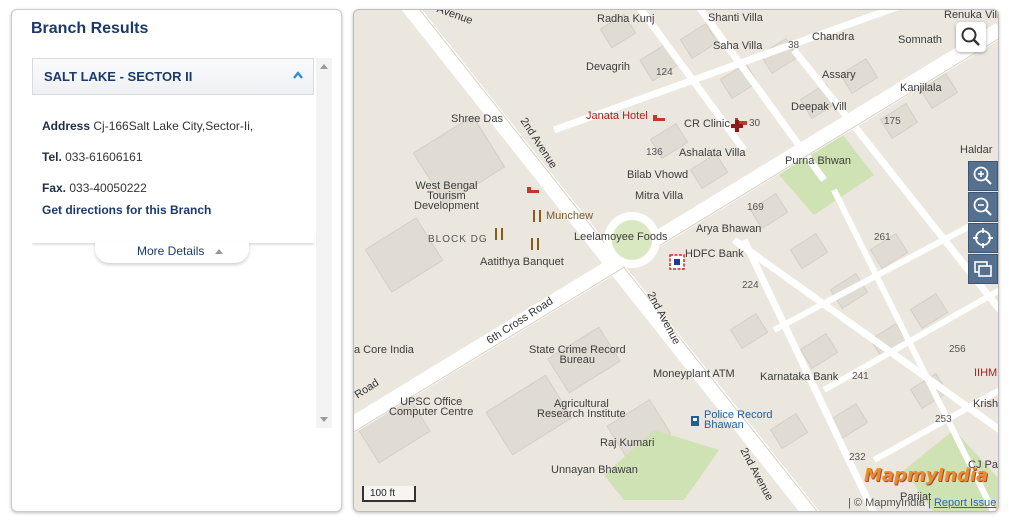 The image size is (1009, 520). I want to click on more-details-label: More Details, so click(171, 251).